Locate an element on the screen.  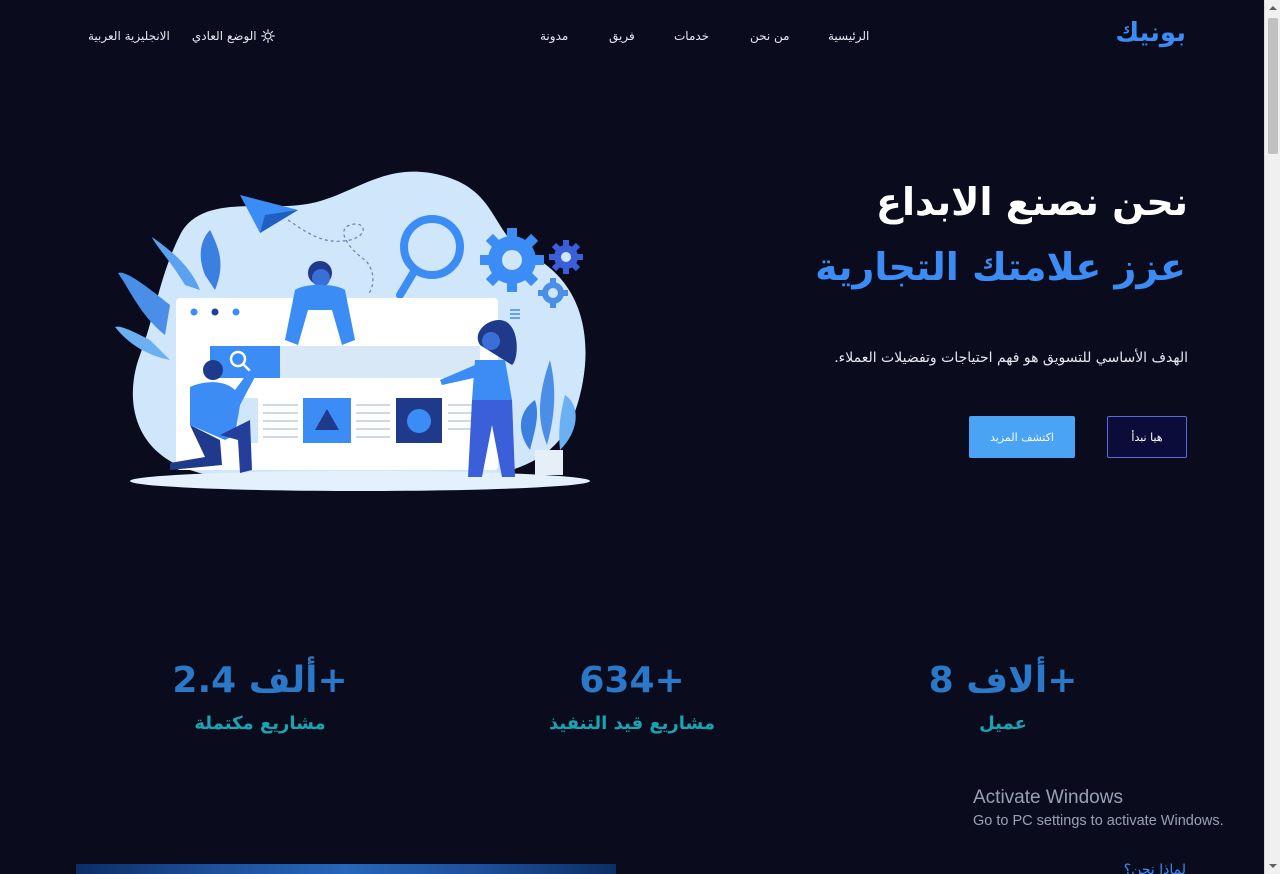
stat-completed: 2.4 ألف+ مشاريع مكتملة is located at coordinates (260, 697).